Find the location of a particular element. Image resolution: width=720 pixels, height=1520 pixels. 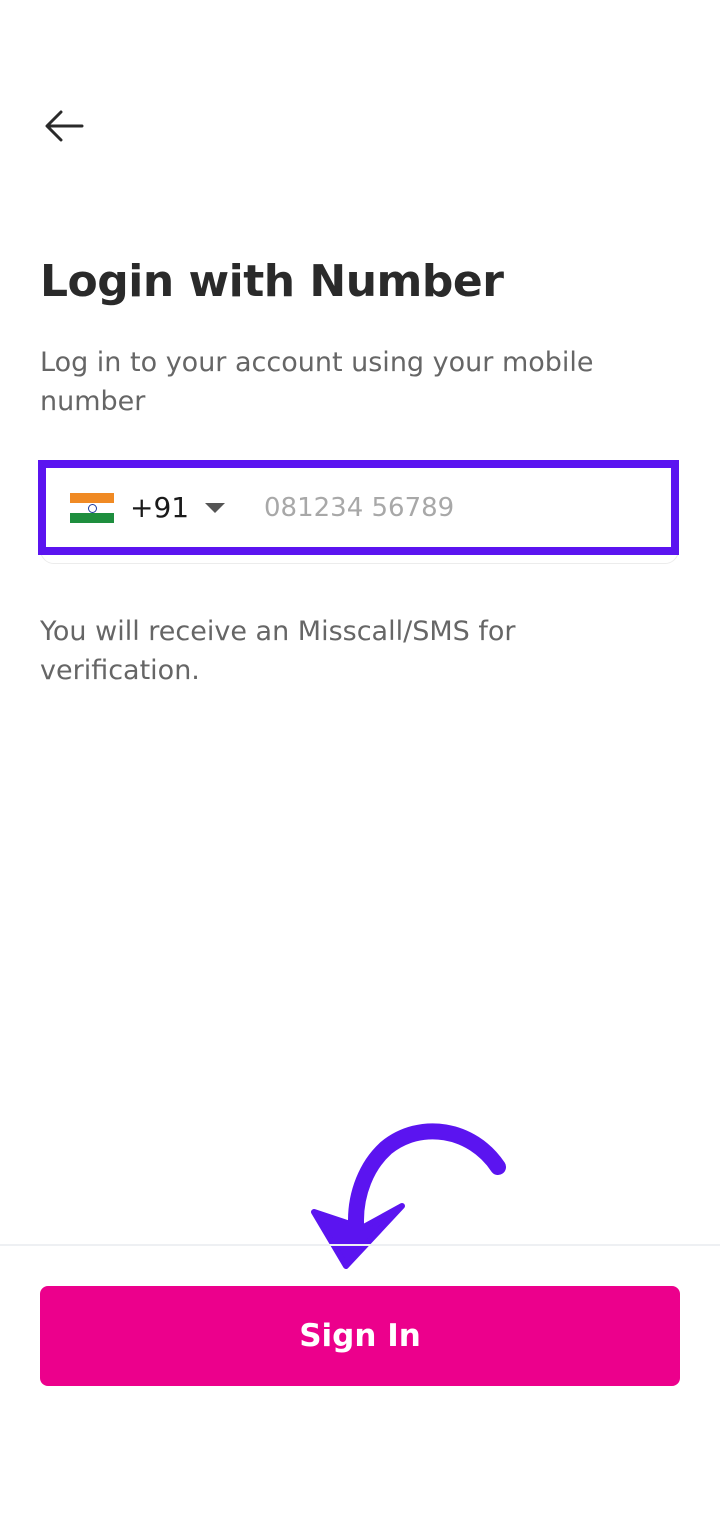

back-button is located at coordinates (64, 126).